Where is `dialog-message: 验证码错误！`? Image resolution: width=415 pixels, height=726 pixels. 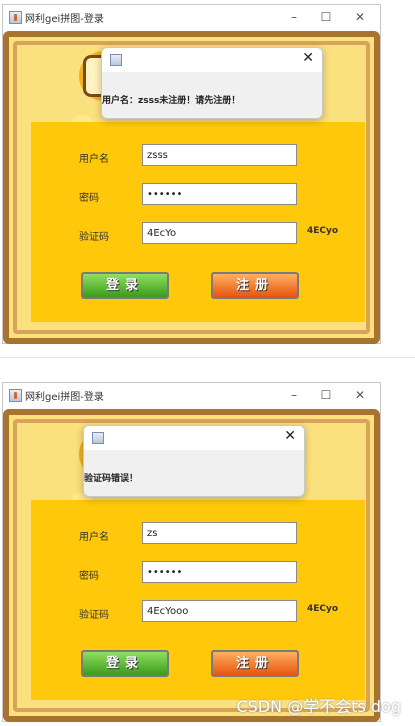
dialog-message: 验证码错误！ is located at coordinates (111, 479).